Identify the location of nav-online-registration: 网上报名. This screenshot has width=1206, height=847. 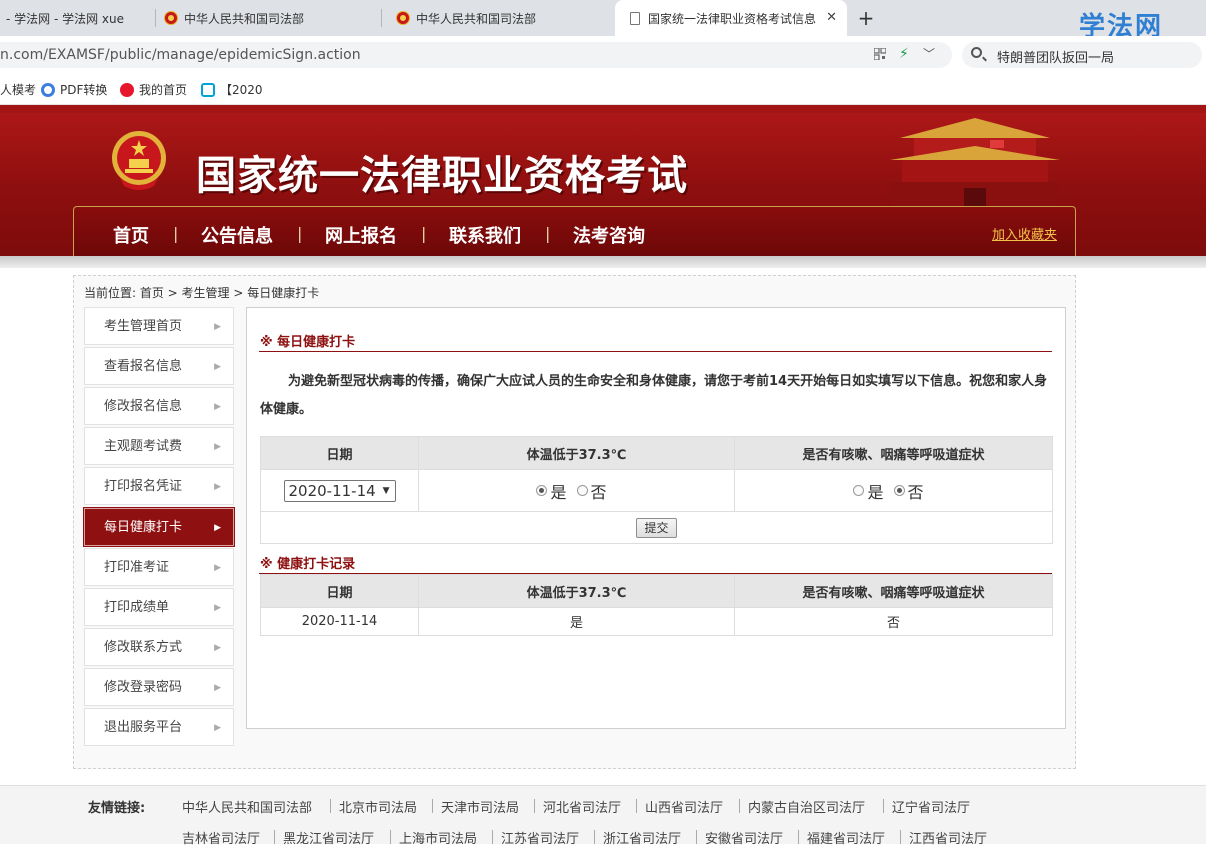
(361, 235).